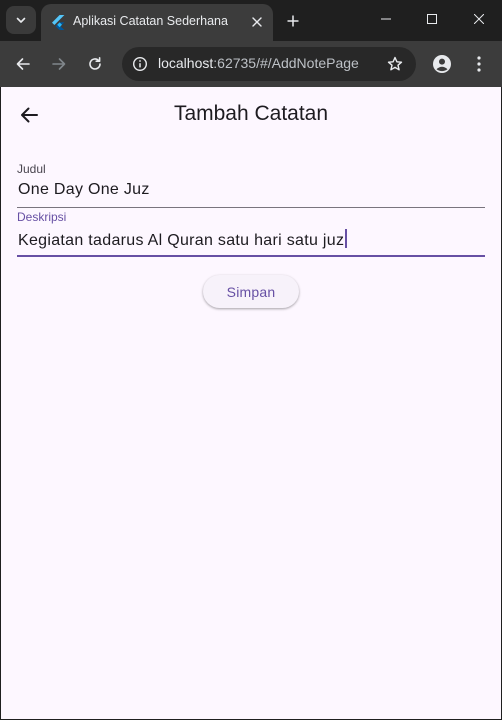 Image resolution: width=502 pixels, height=720 pixels. I want to click on plus-icon, so click(293, 21).